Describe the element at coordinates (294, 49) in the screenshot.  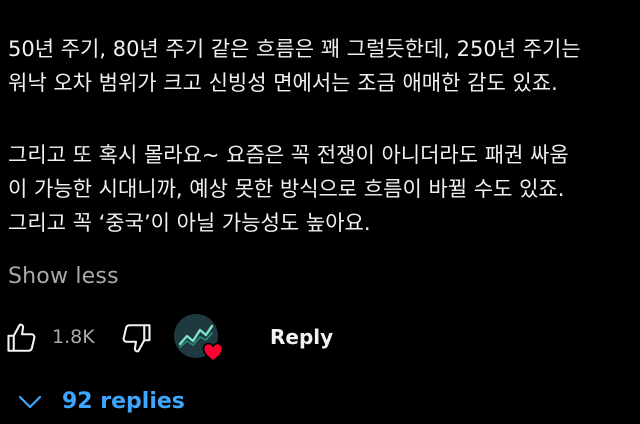
I see `comment-line: 50년 주기, 80년 주기 같은 흐름은 꽤 그럴듯한데, 250년 주기는` at that location.